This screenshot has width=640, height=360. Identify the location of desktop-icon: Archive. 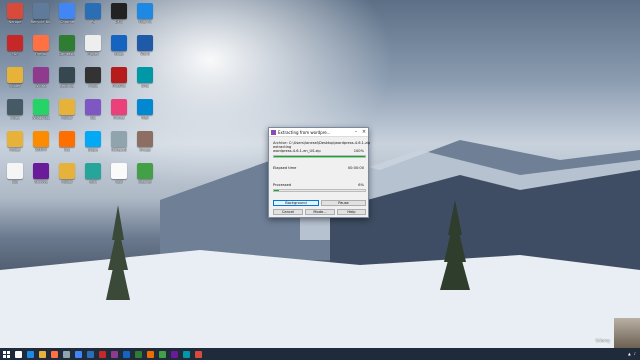
(41, 173).